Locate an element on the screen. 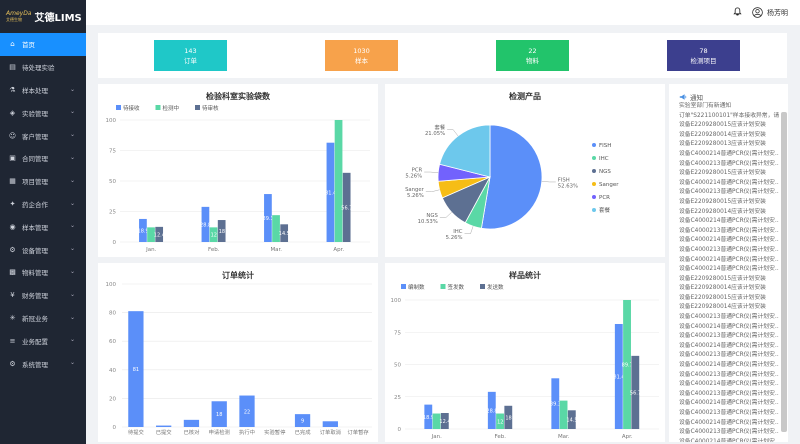 This screenshot has width=800, height=444. legend-item: 待审核 is located at coordinates (207, 108).